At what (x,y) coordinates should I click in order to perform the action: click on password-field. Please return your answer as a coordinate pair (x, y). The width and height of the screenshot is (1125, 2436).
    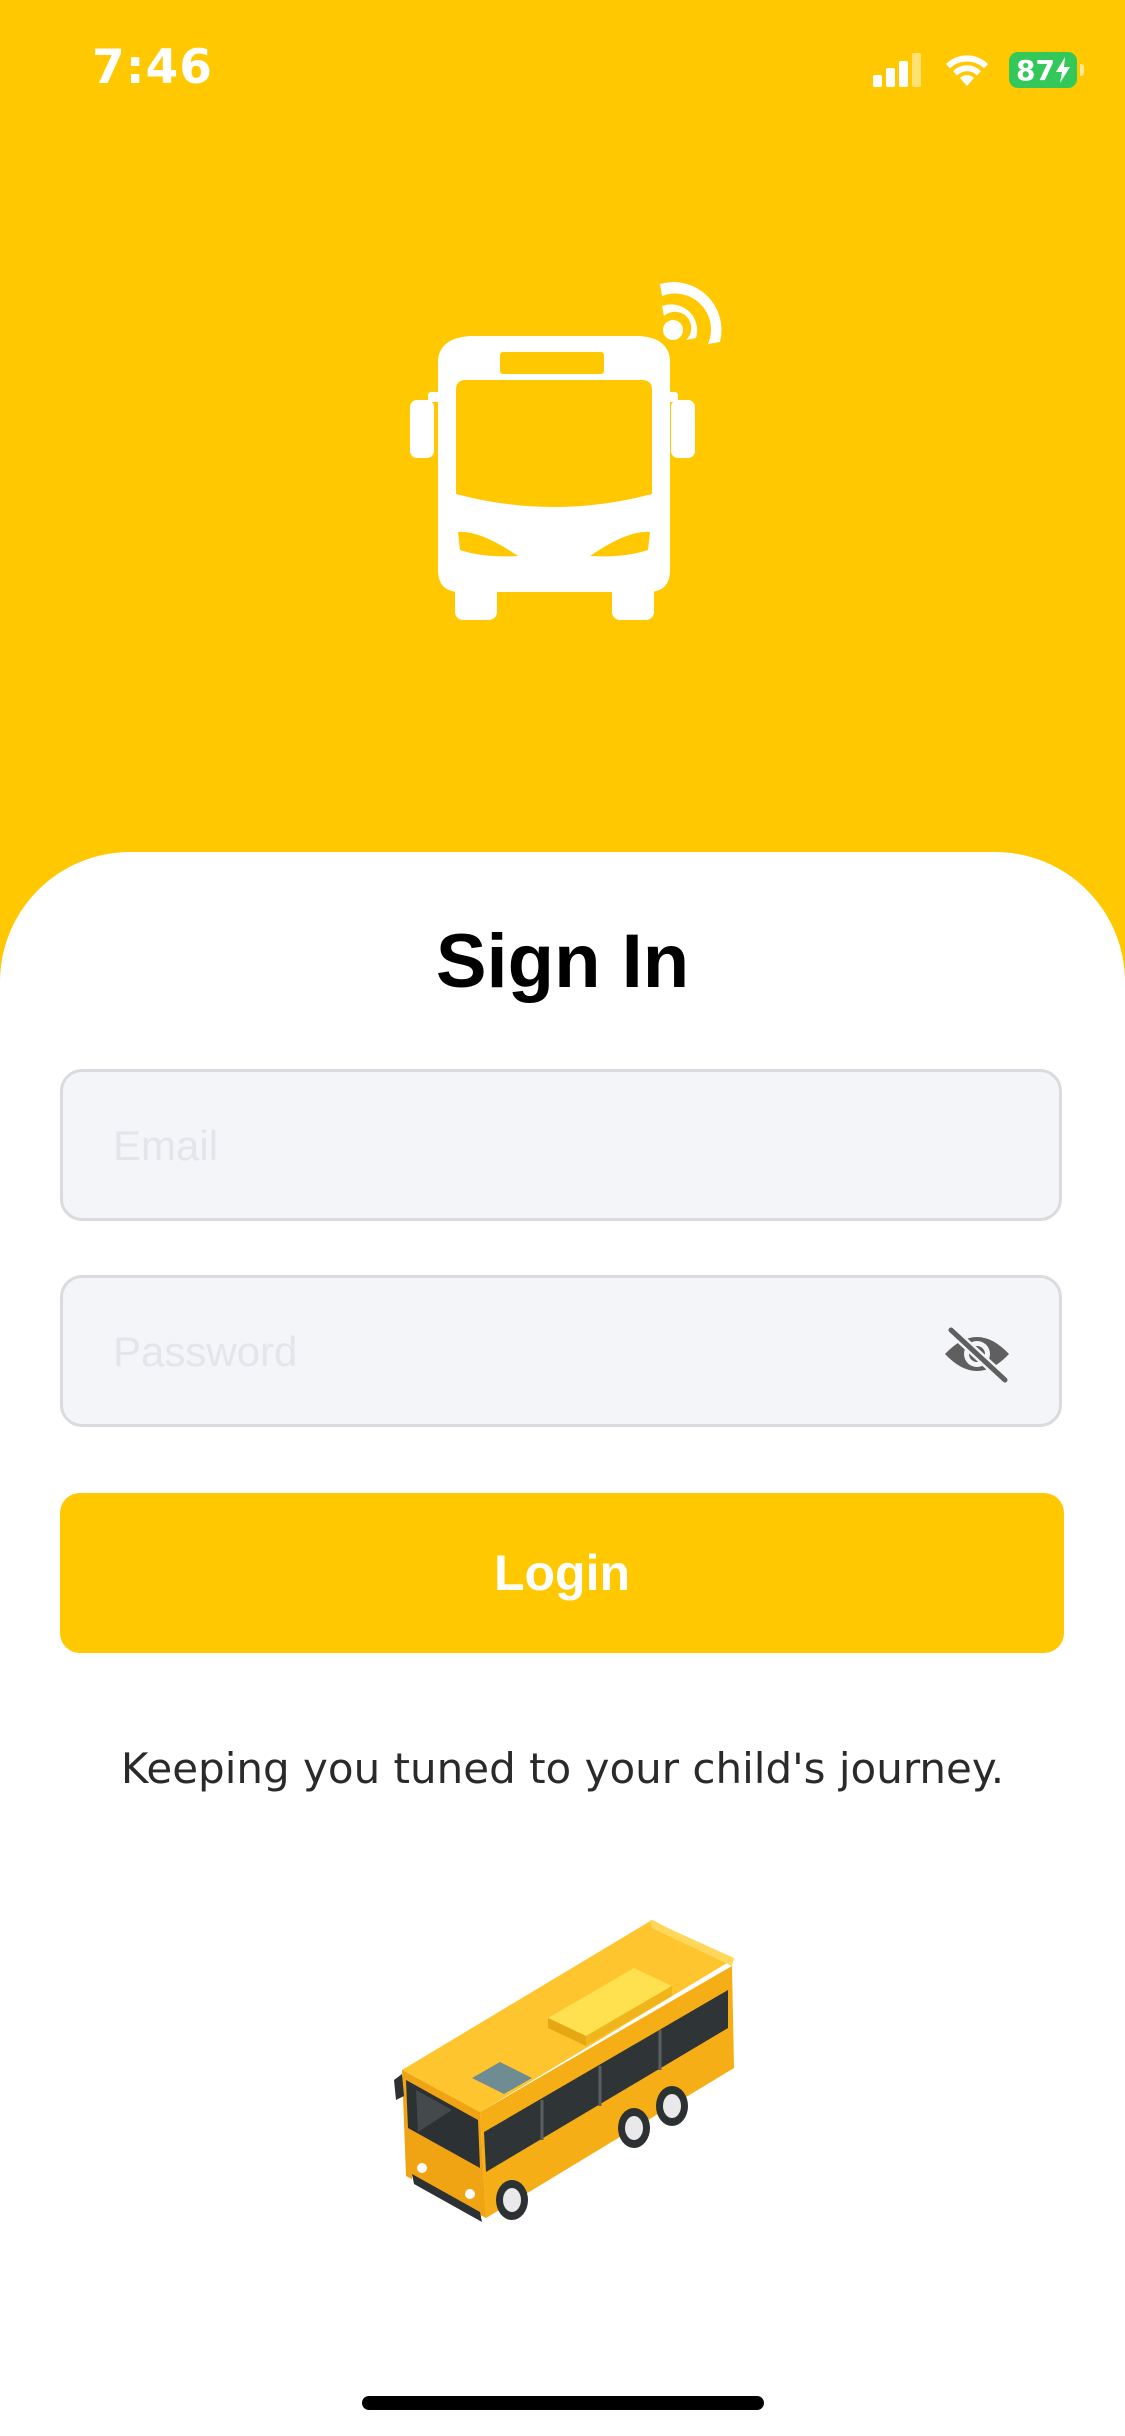
    Looking at the image, I should click on (561, 1351).